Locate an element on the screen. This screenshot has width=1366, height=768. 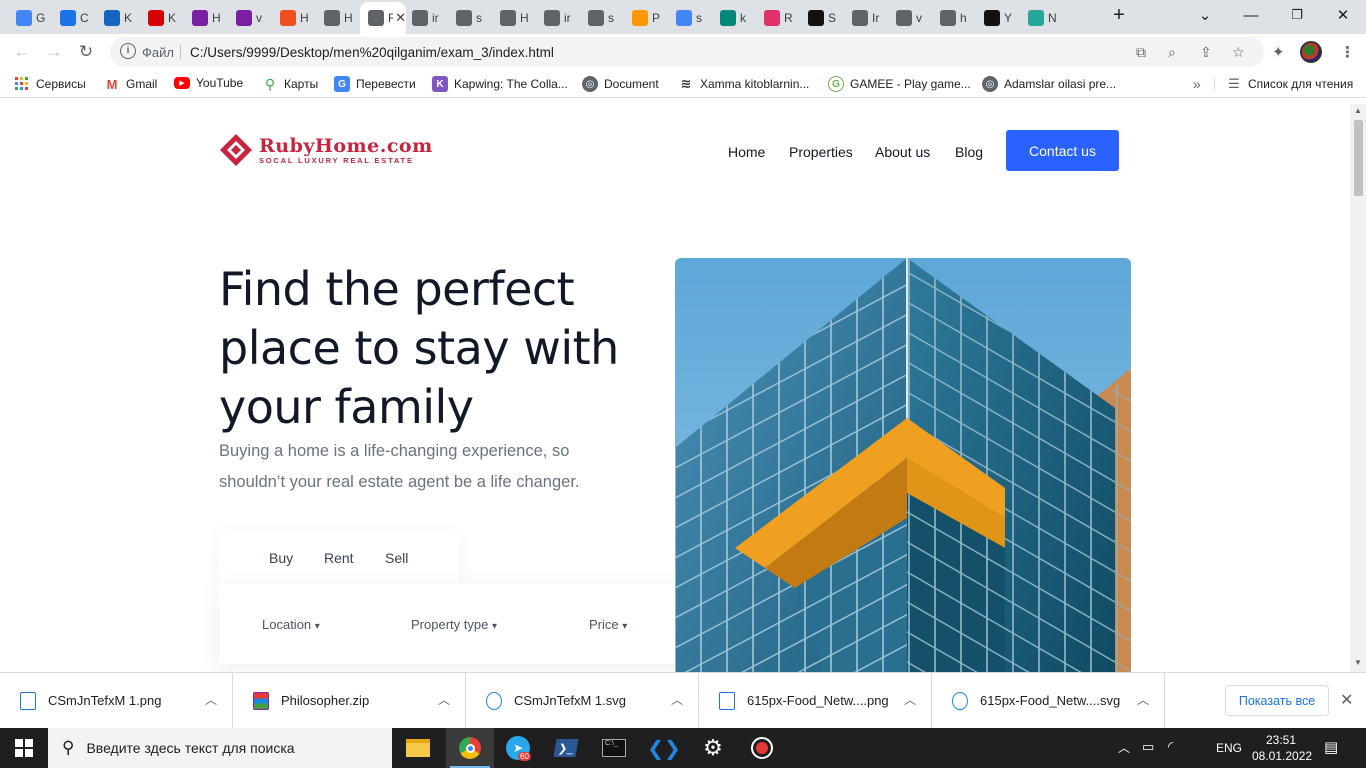
more-bookmarks-icon: » is located at coordinates (1197, 84).